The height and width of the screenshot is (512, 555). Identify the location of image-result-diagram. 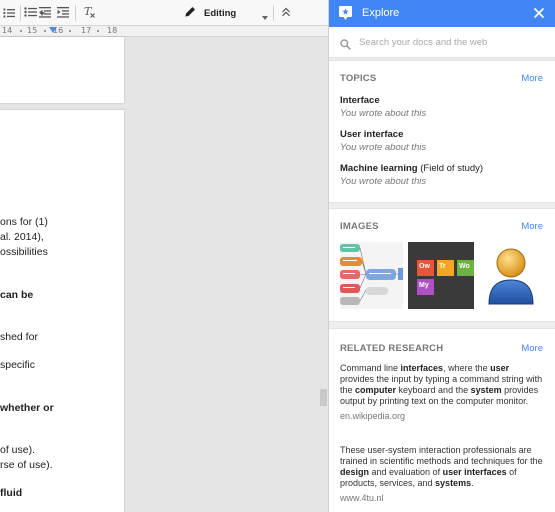
(371, 275).